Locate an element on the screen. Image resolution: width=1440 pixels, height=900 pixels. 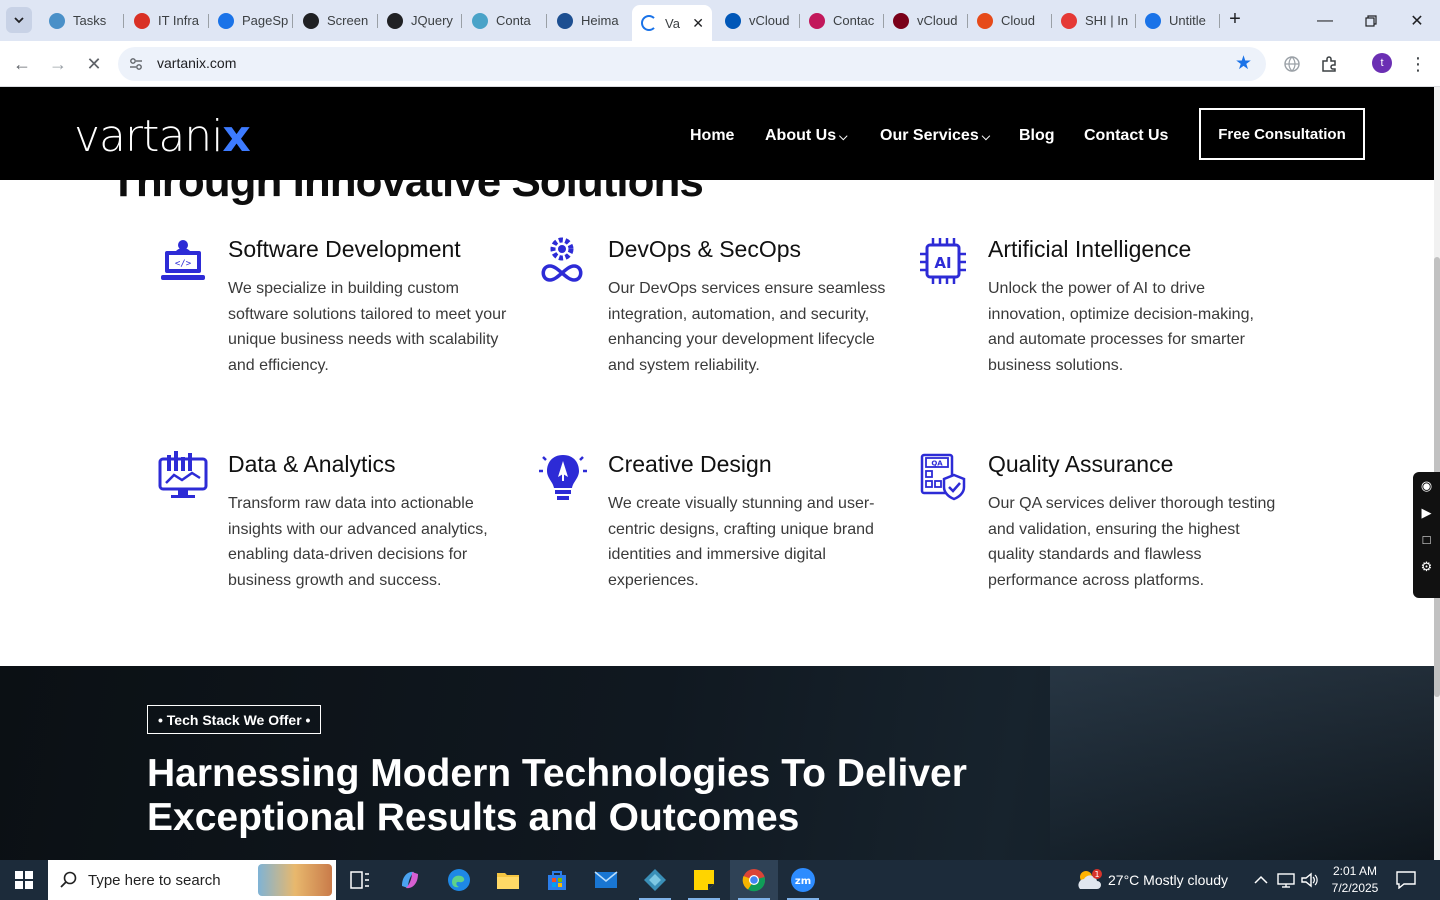
notifications-icon is located at coordinates (1406, 880).